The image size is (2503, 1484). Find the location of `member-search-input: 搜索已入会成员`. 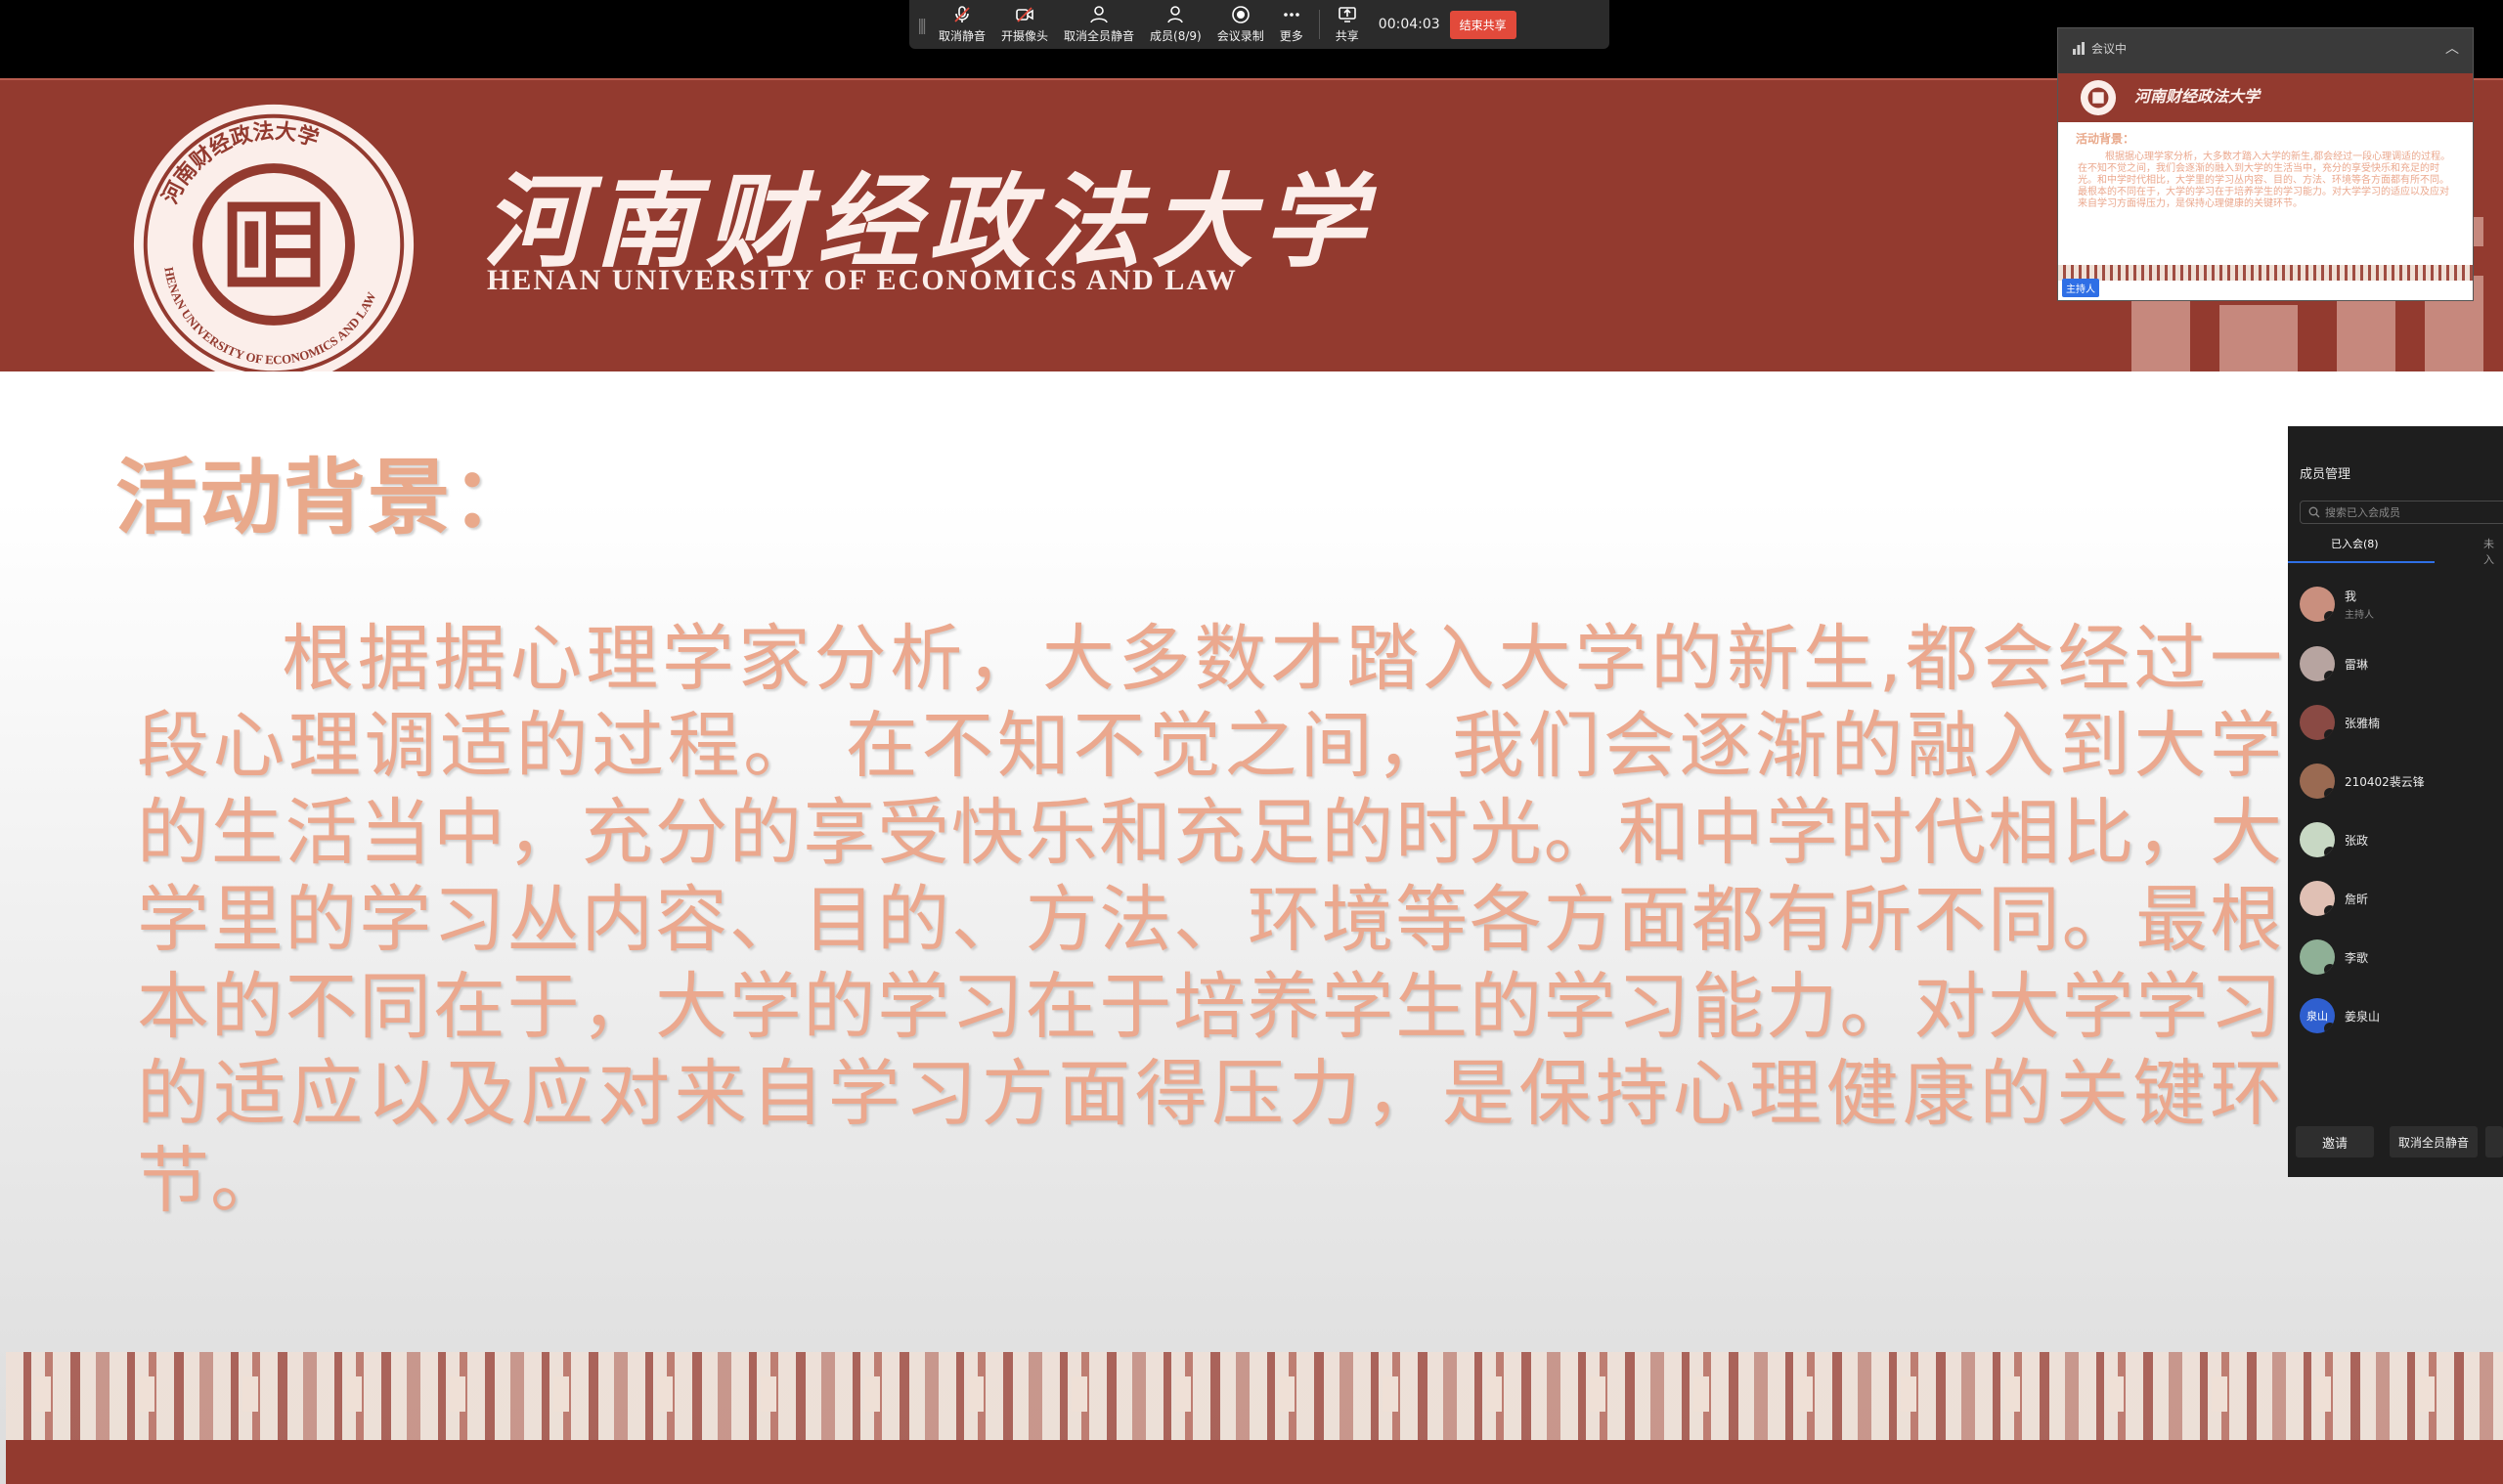

member-search-input: 搜索已入会成员 is located at coordinates (2401, 512).